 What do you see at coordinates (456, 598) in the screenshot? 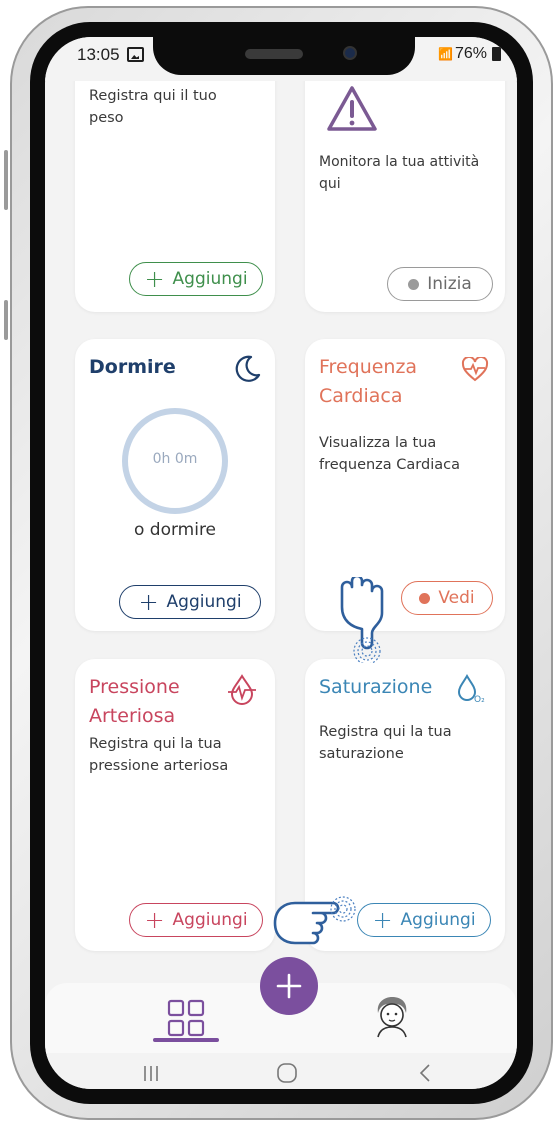
I see `heart-view-label: Vedi` at bounding box center [456, 598].